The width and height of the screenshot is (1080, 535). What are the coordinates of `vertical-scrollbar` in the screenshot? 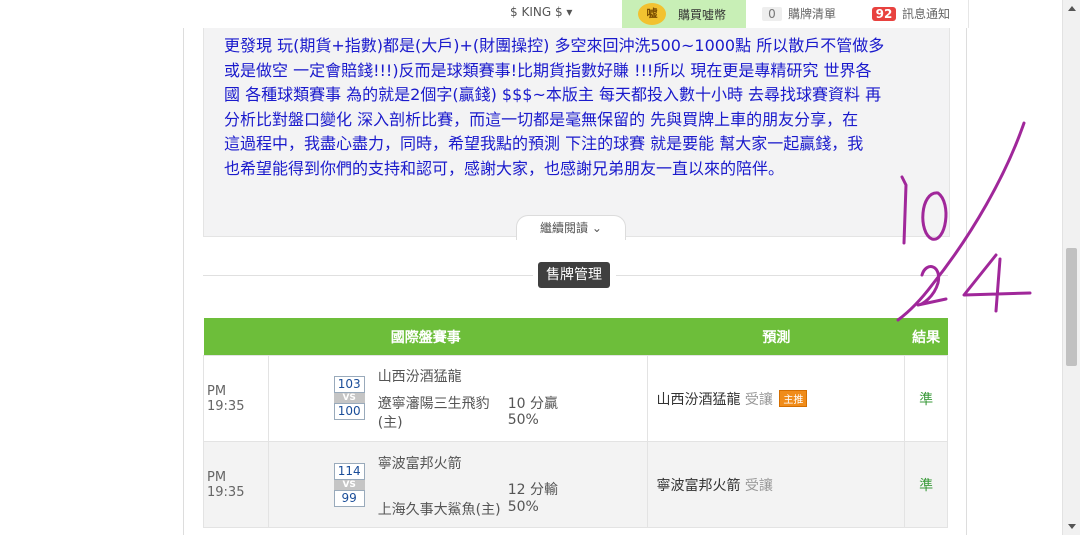 It's located at (1071, 267).